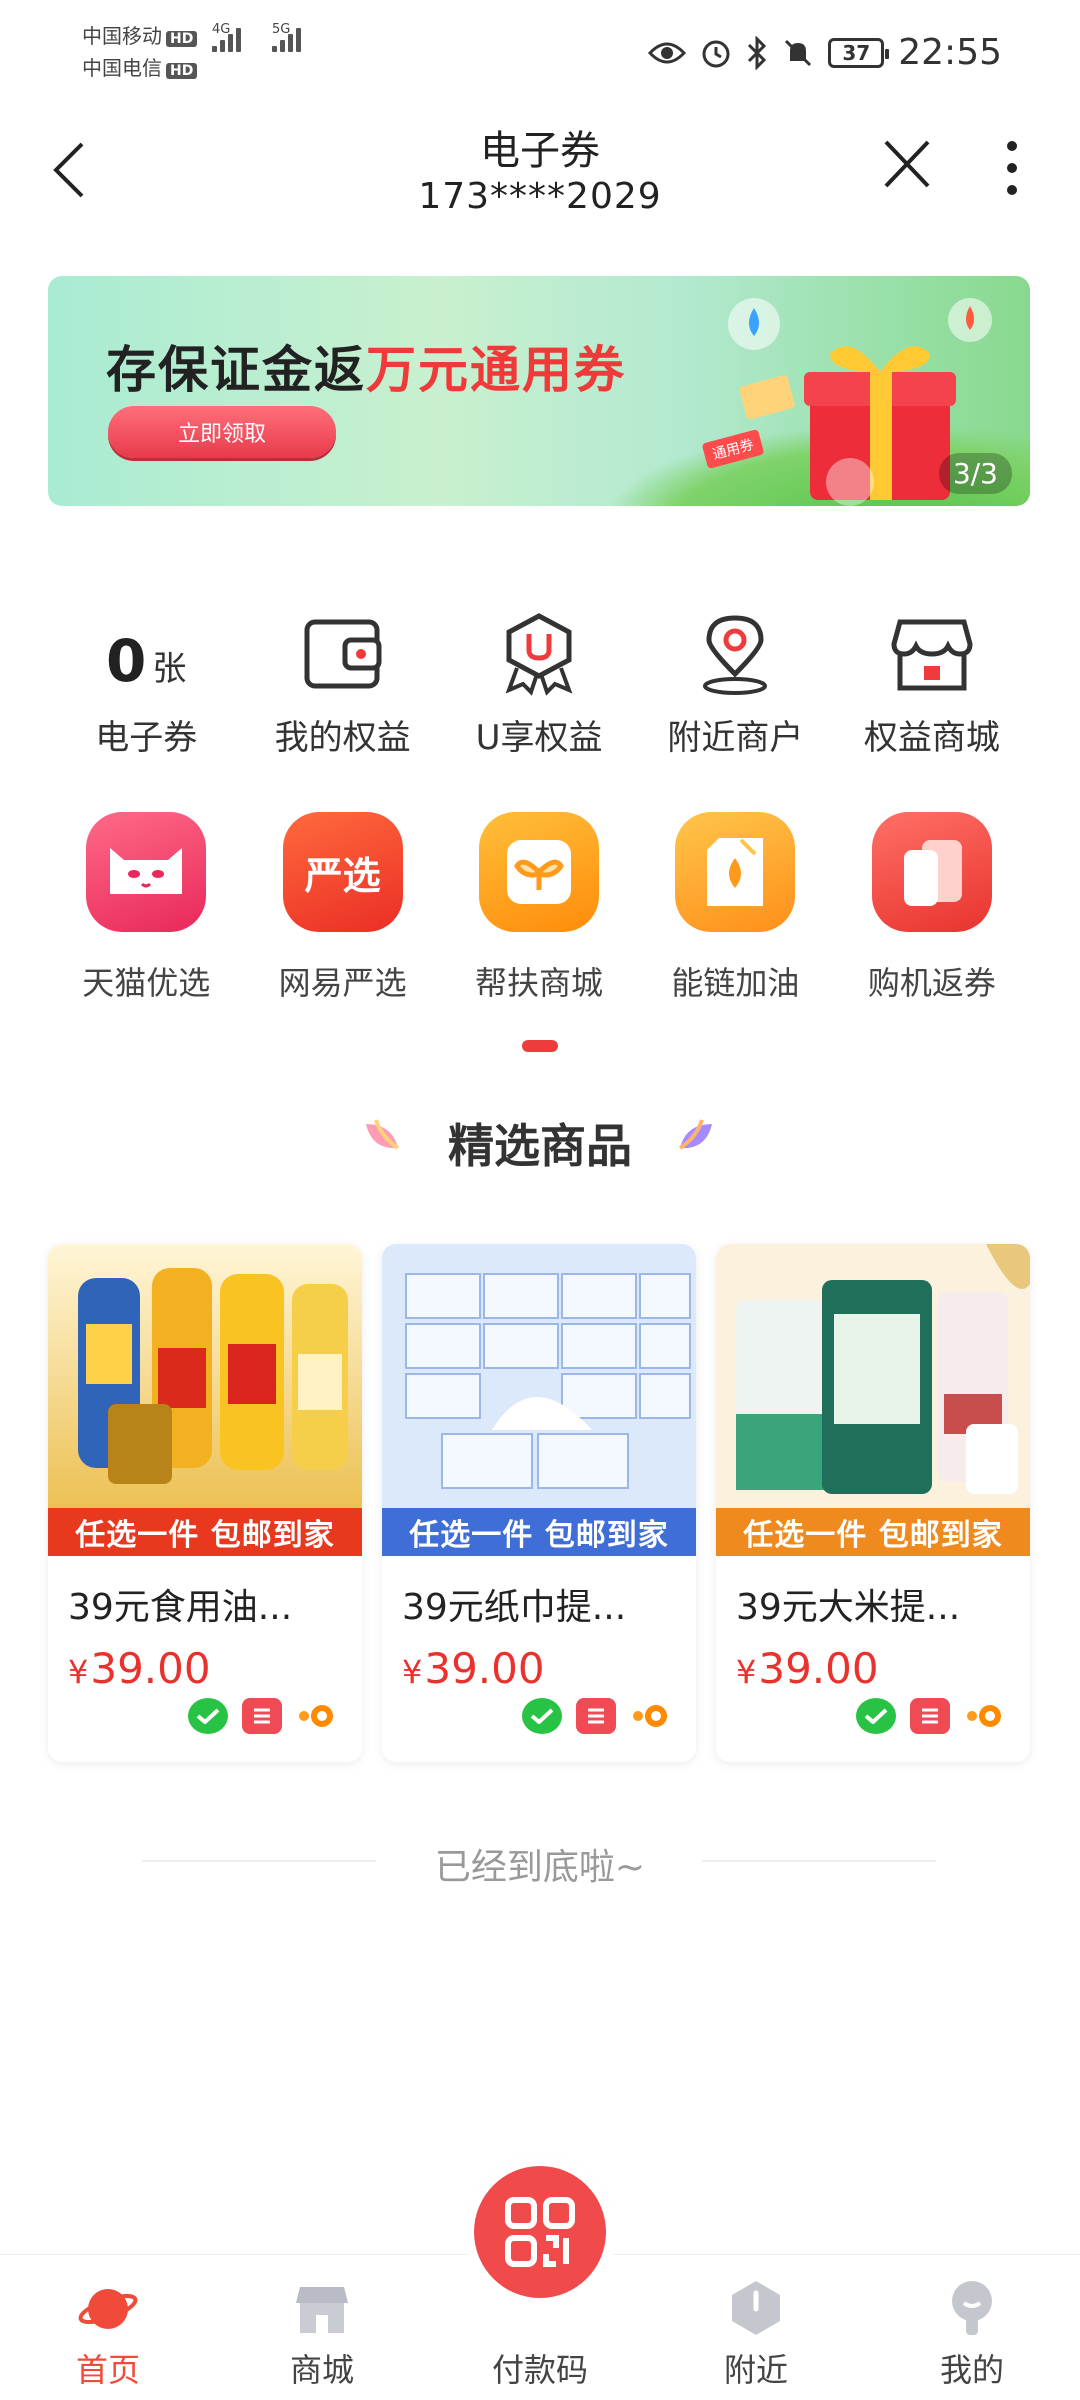  I want to click on nav-label: 附近, so click(755, 2370).